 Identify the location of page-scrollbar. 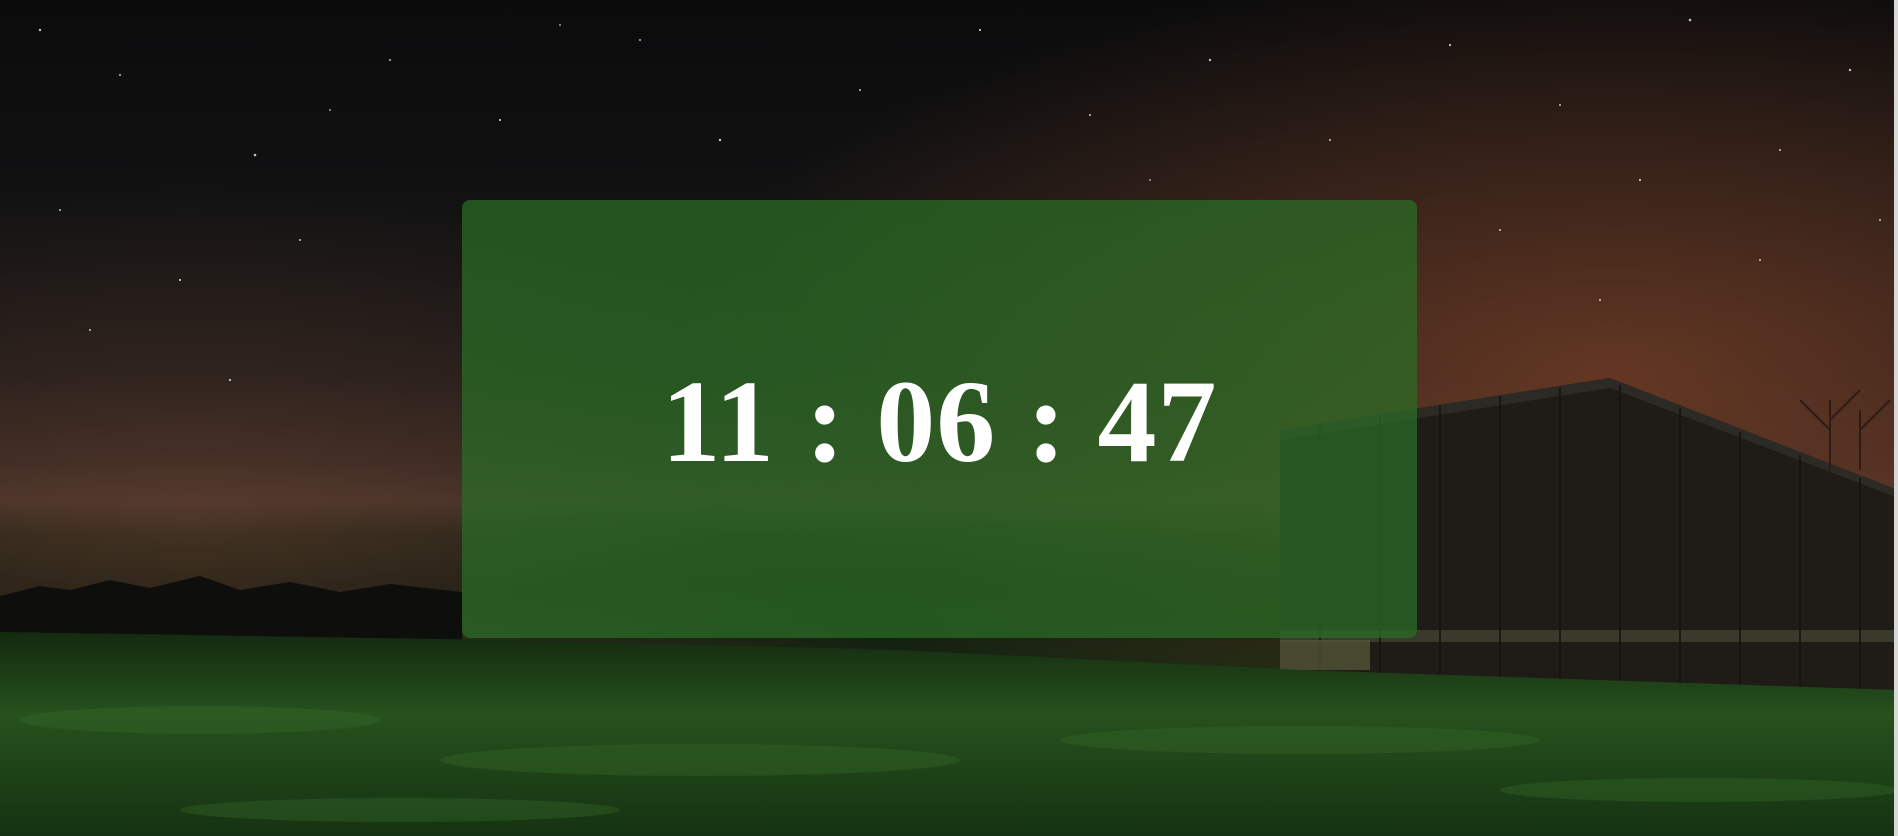
(1896, 418).